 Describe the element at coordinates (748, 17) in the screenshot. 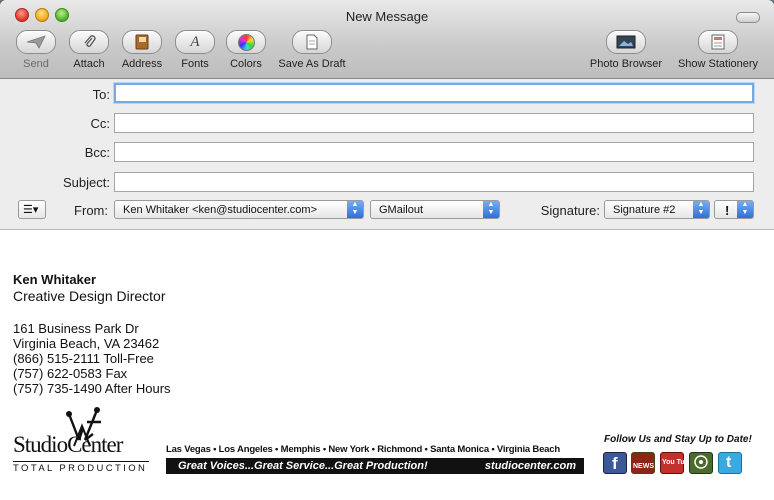

I see `toolbar-toggle-button` at that location.